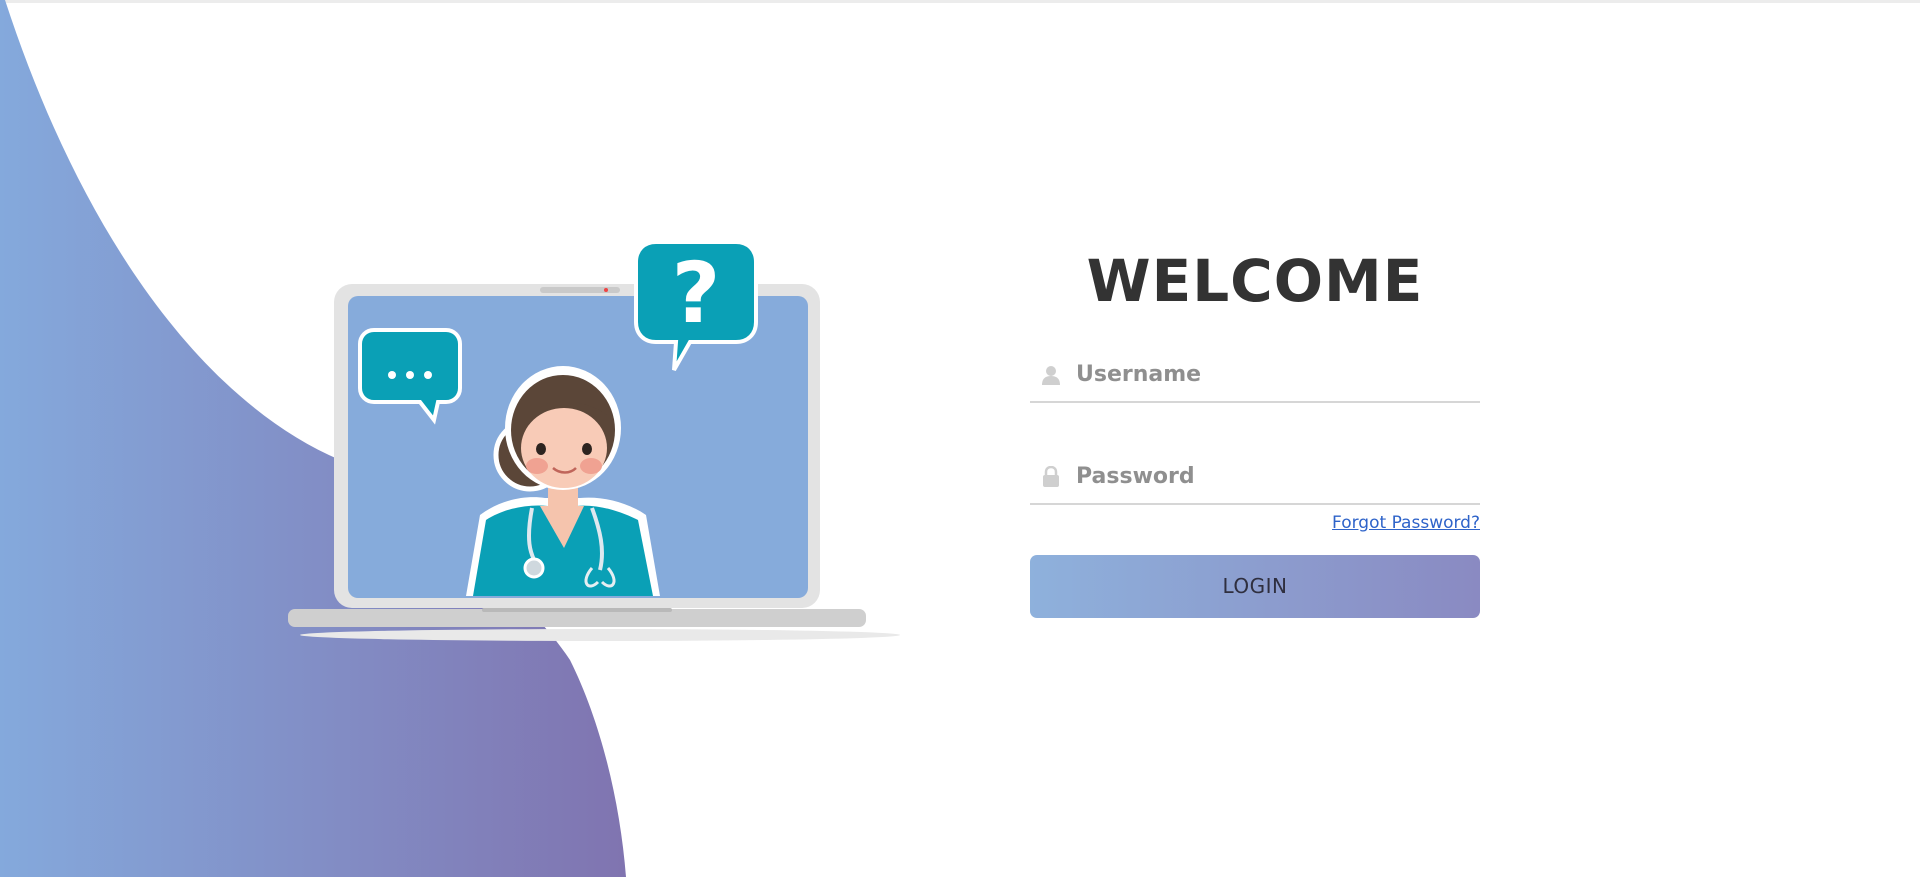  Describe the element at coordinates (1051, 375) in the screenshot. I see `user-icon` at that location.